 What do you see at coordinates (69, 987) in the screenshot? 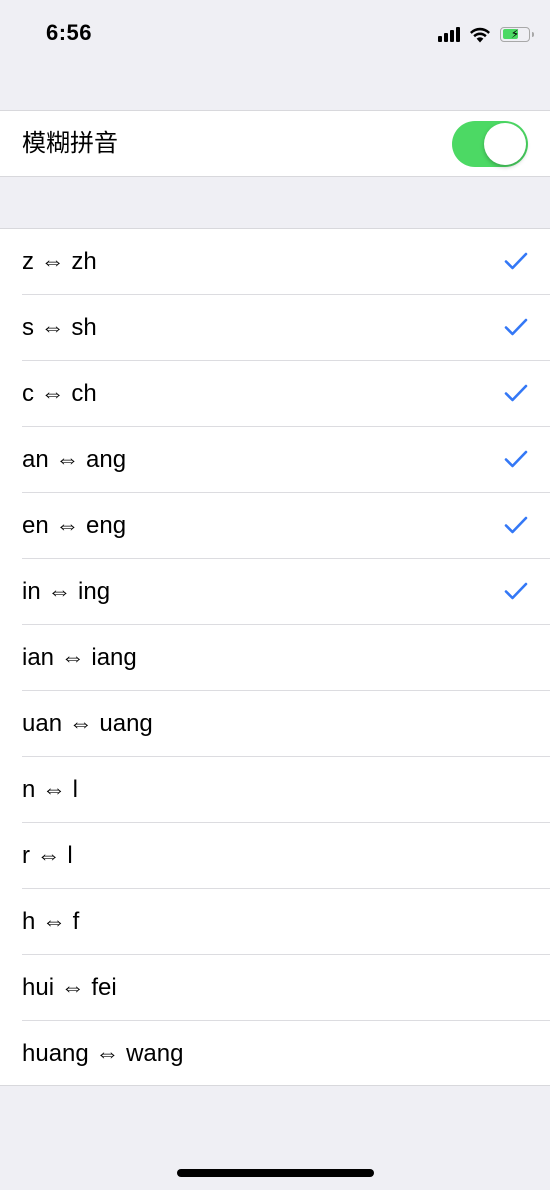
I see `option-label: hui ⇔ fei` at bounding box center [69, 987].